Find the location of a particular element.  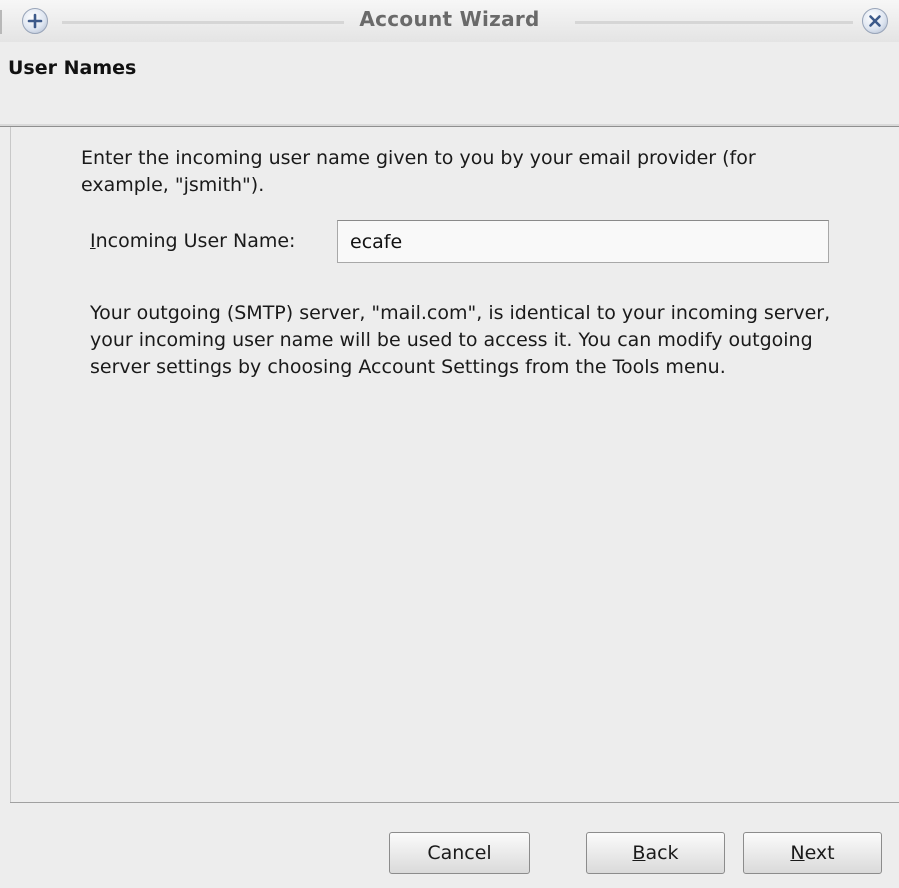

next-button: Next is located at coordinates (812, 853).